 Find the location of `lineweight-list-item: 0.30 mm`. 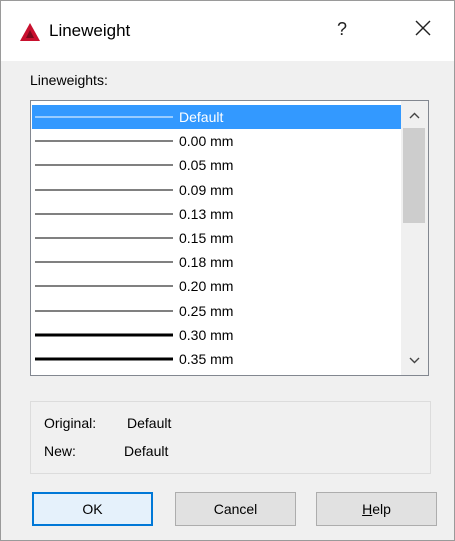

lineweight-list-item: 0.30 mm is located at coordinates (216, 335).